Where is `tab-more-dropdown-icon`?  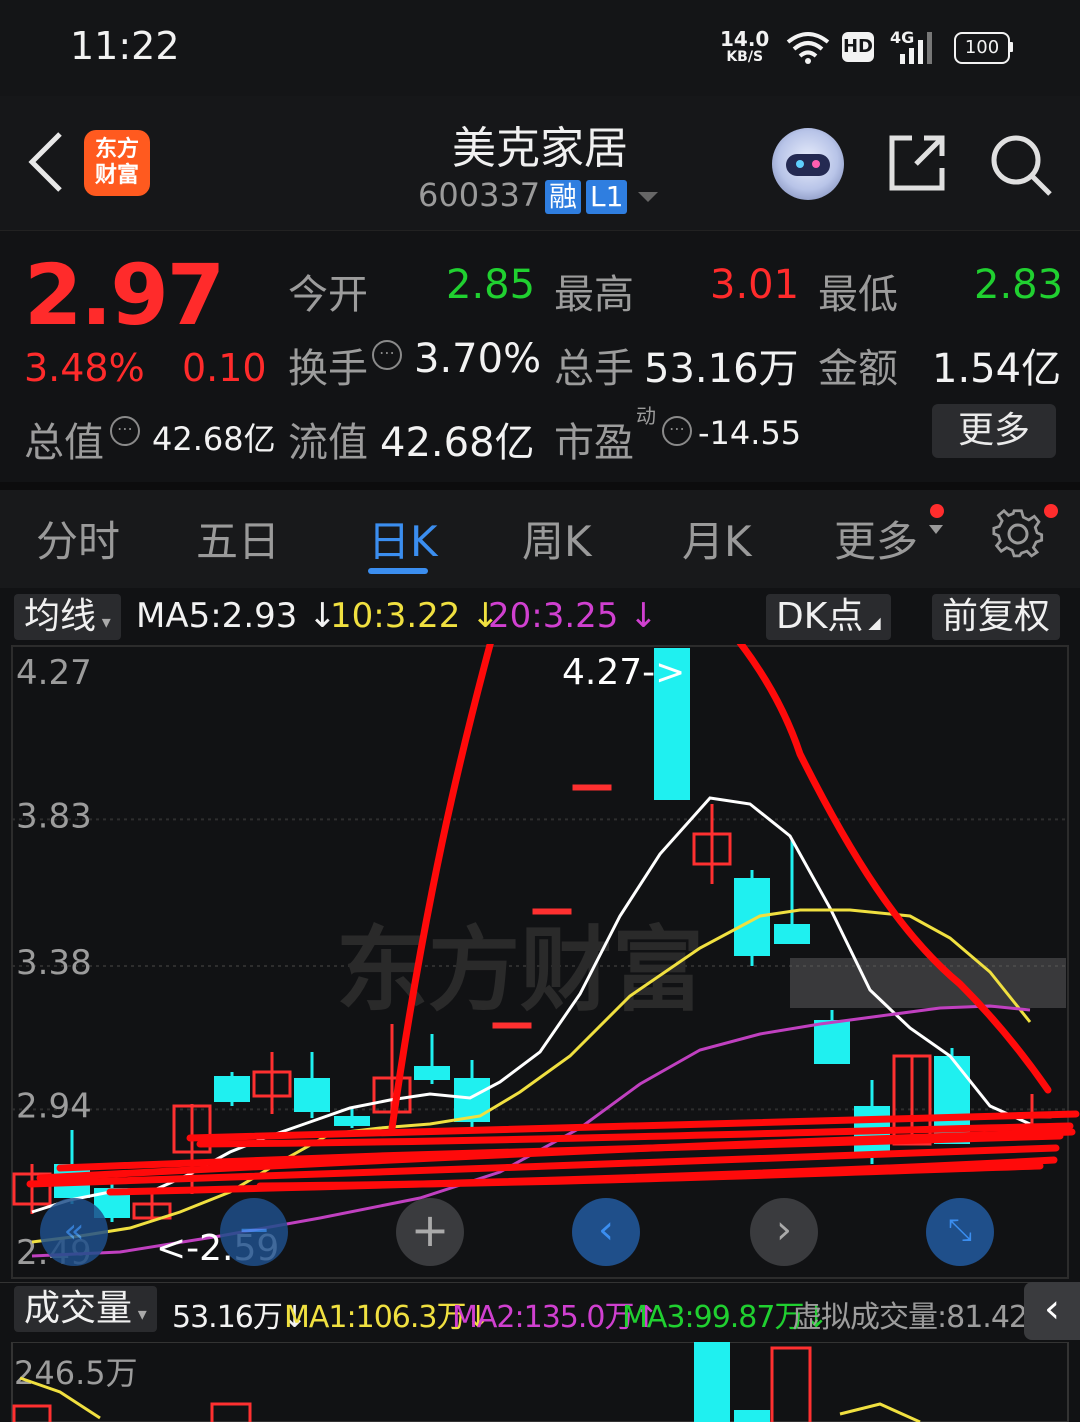
tab-more-dropdown-icon is located at coordinates (936, 529).